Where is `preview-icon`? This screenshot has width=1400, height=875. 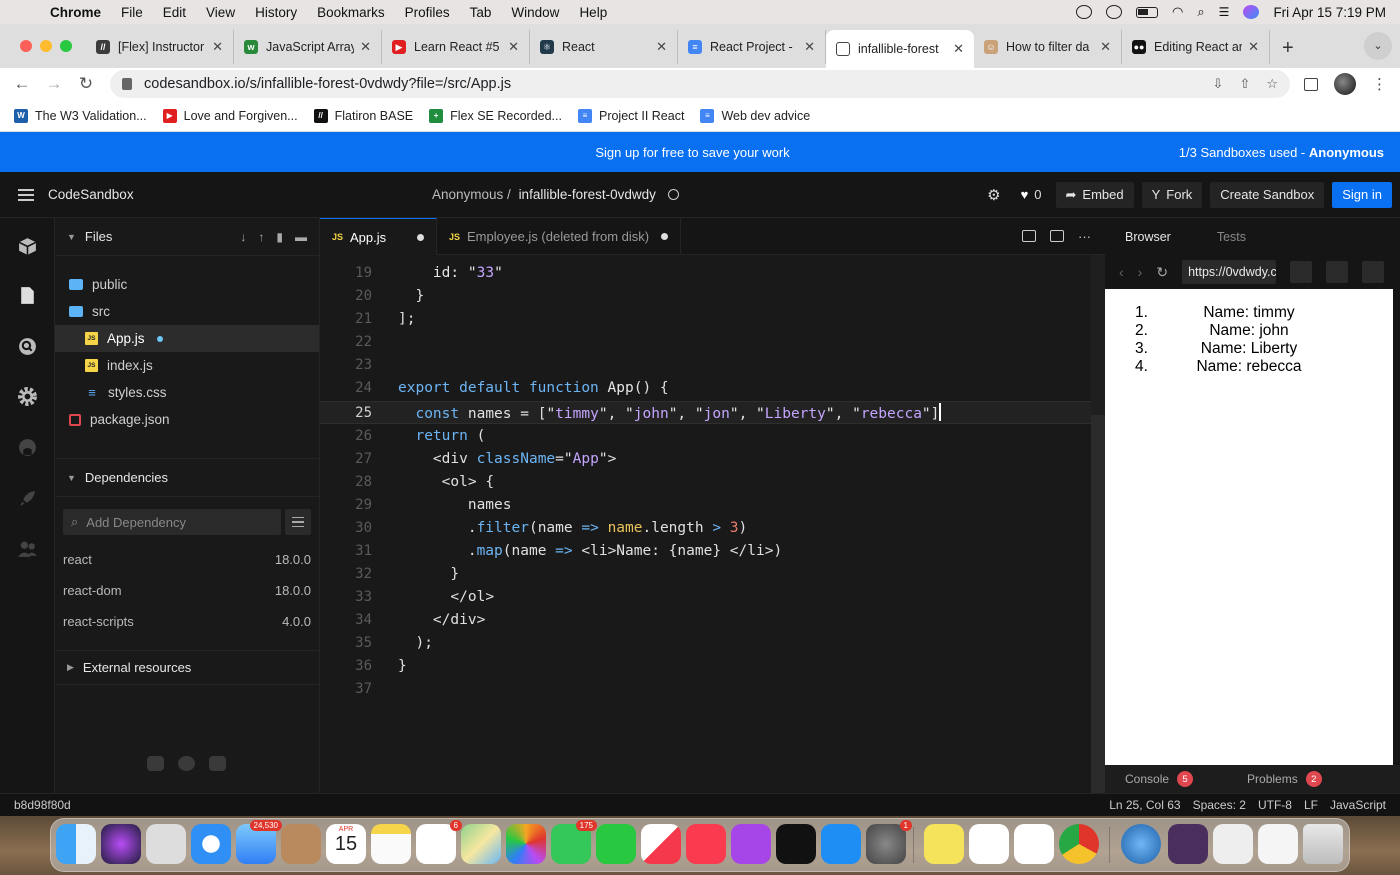
preview-icon is located at coordinates (1057, 236).